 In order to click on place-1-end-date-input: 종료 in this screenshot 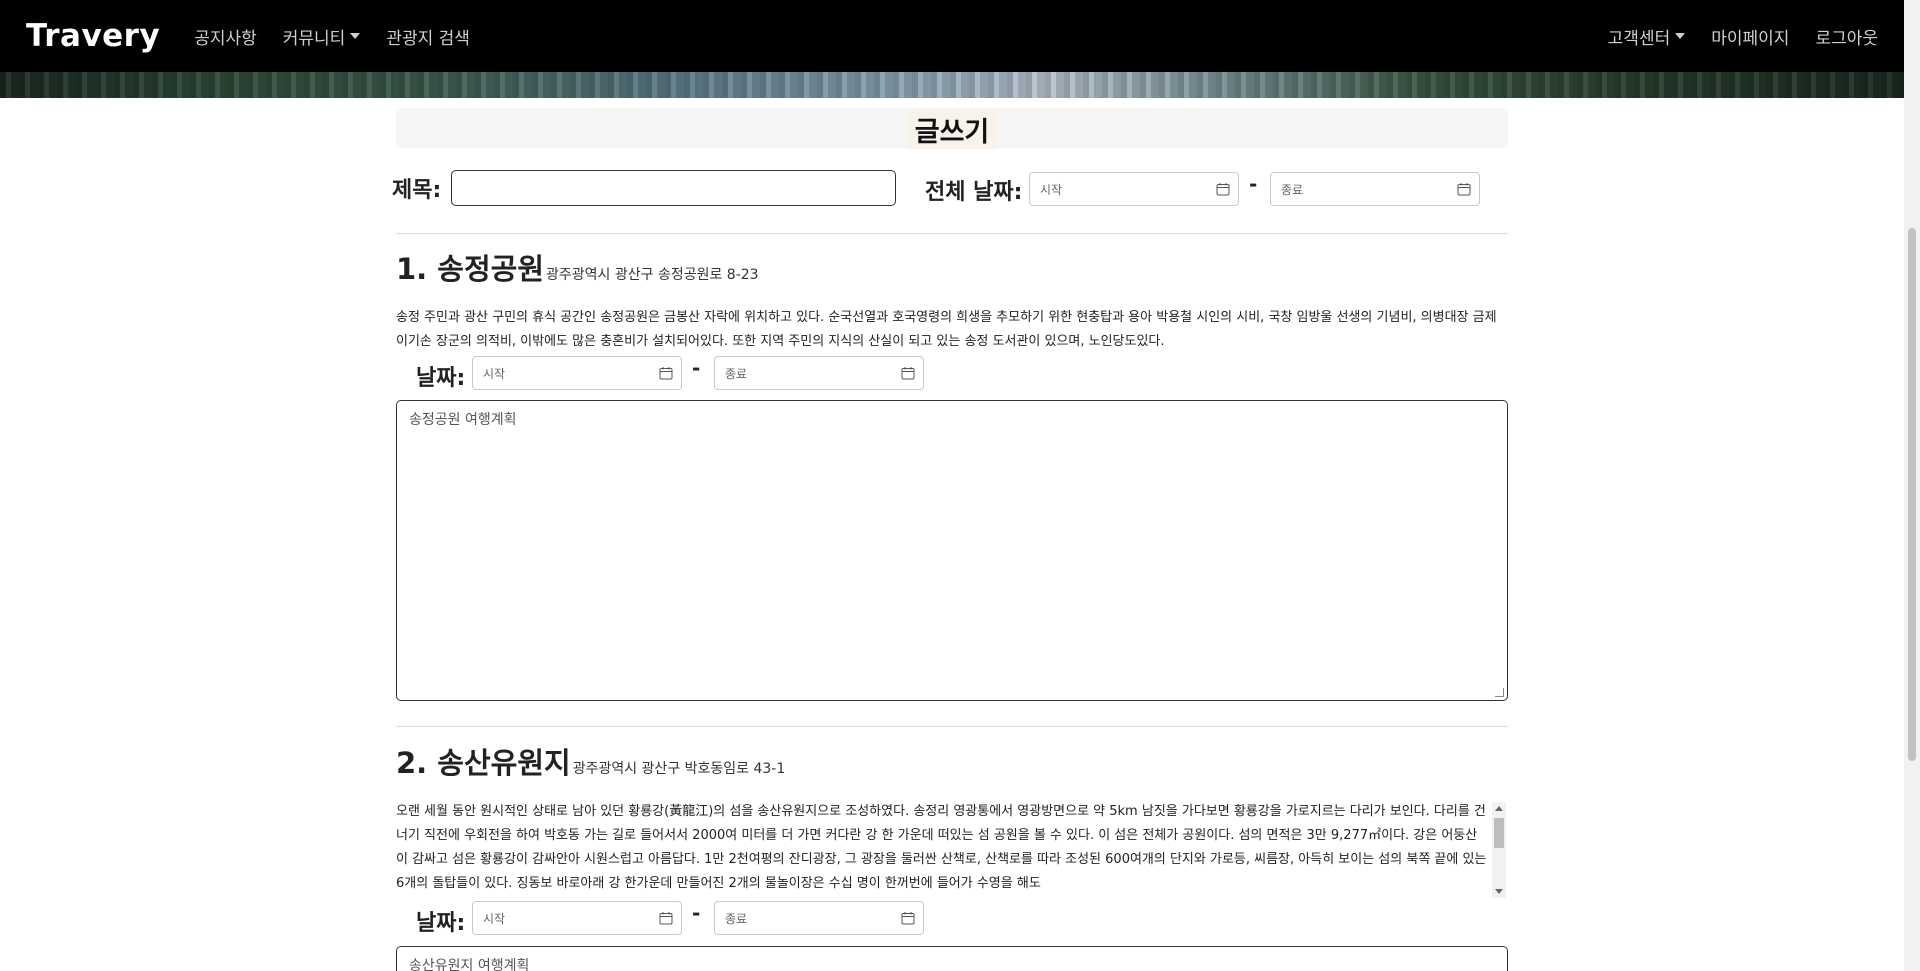, I will do `click(819, 373)`.